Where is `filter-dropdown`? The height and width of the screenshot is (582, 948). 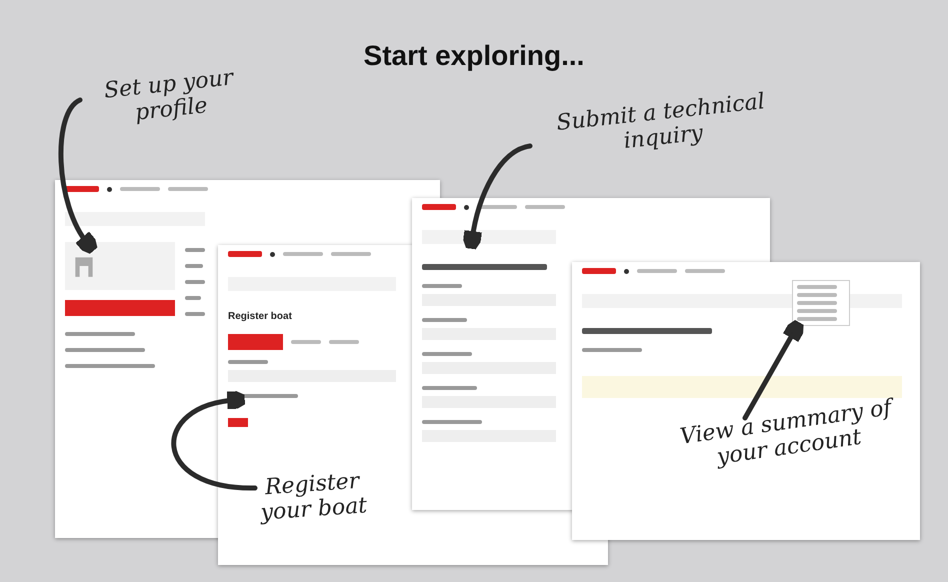
filter-dropdown is located at coordinates (612, 350).